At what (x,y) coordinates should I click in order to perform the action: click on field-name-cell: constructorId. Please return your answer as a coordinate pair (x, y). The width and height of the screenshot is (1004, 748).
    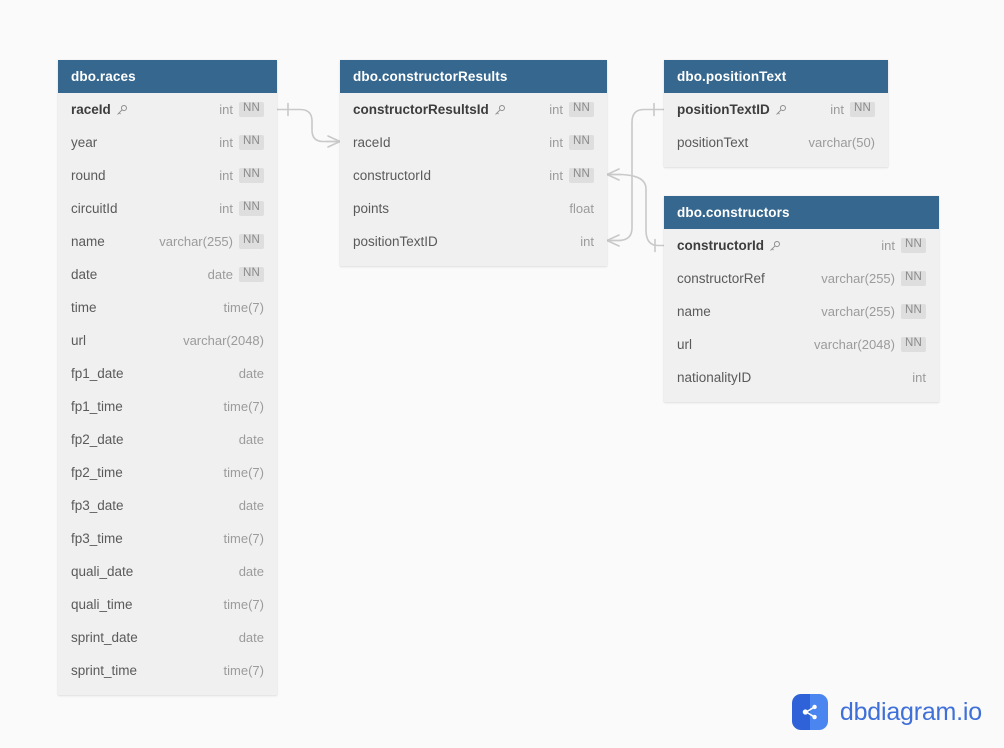
    Looking at the image, I should click on (451, 175).